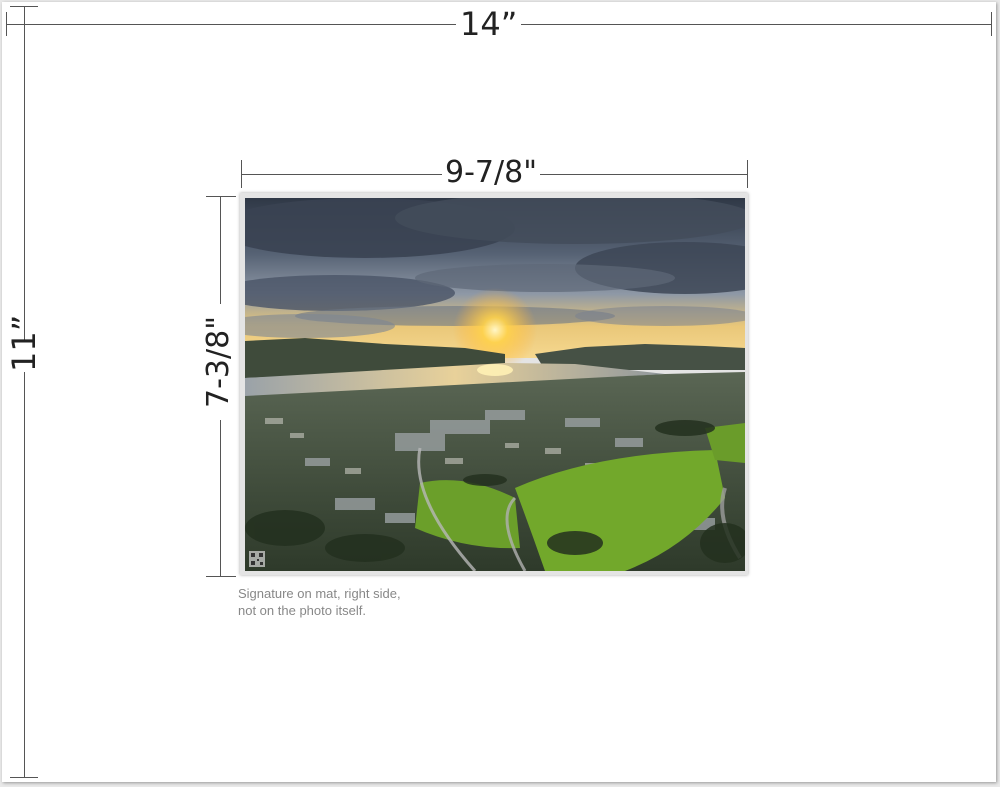 This screenshot has height=787, width=1000. Describe the element at coordinates (24, 777) in the screenshot. I see `sheet-height-bottom-tick` at that location.